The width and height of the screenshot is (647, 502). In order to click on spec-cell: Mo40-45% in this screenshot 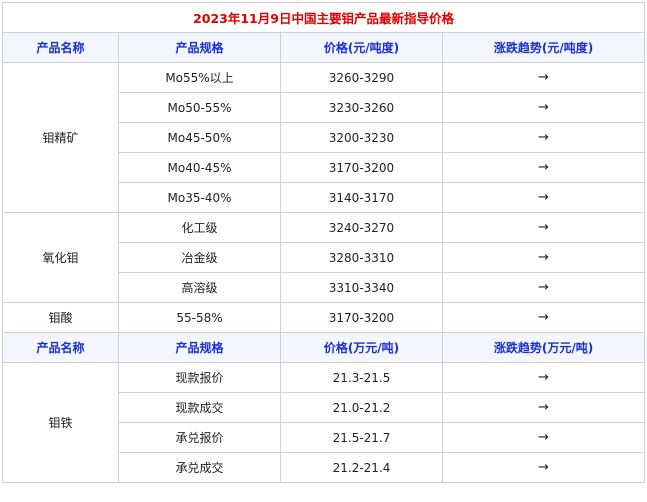, I will do `click(199, 167)`.